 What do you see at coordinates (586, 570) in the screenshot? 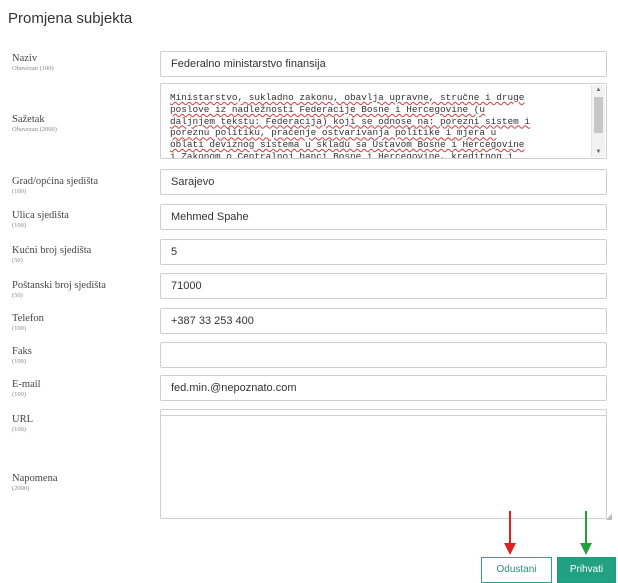
I see `accept-button: Prihvati` at bounding box center [586, 570].